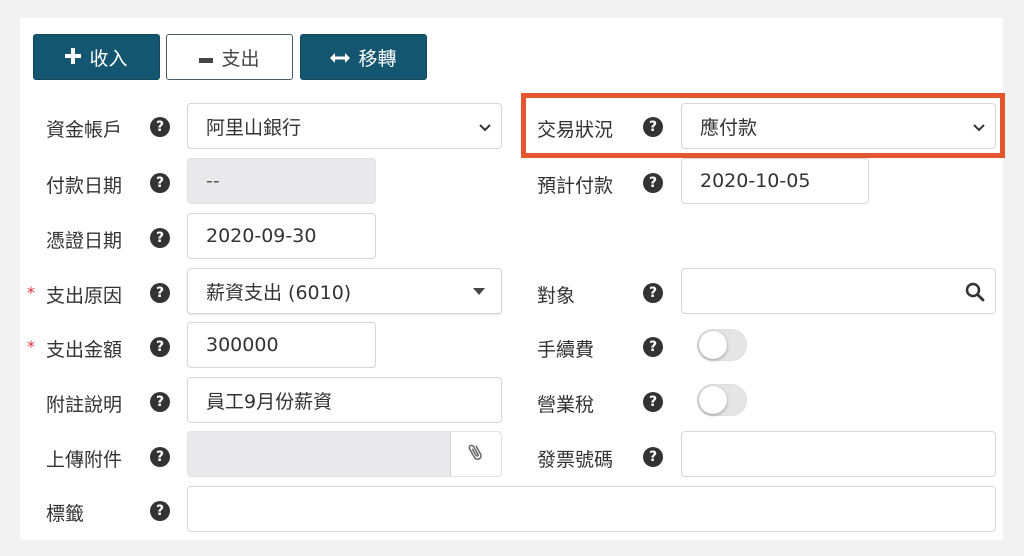  Describe the element at coordinates (566, 350) in the screenshot. I see `fee-label: 手續費` at that location.